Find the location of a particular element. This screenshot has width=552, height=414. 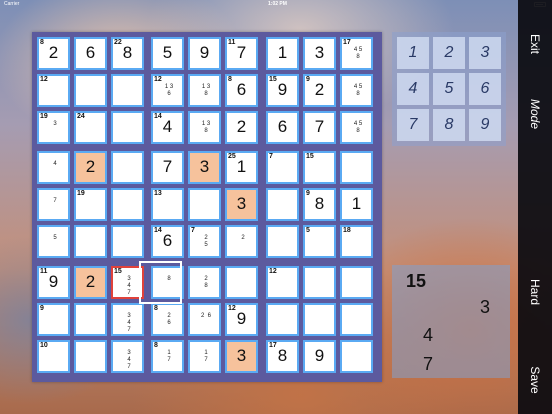

cage-sum-label: 18 is located at coordinates (347, 230).